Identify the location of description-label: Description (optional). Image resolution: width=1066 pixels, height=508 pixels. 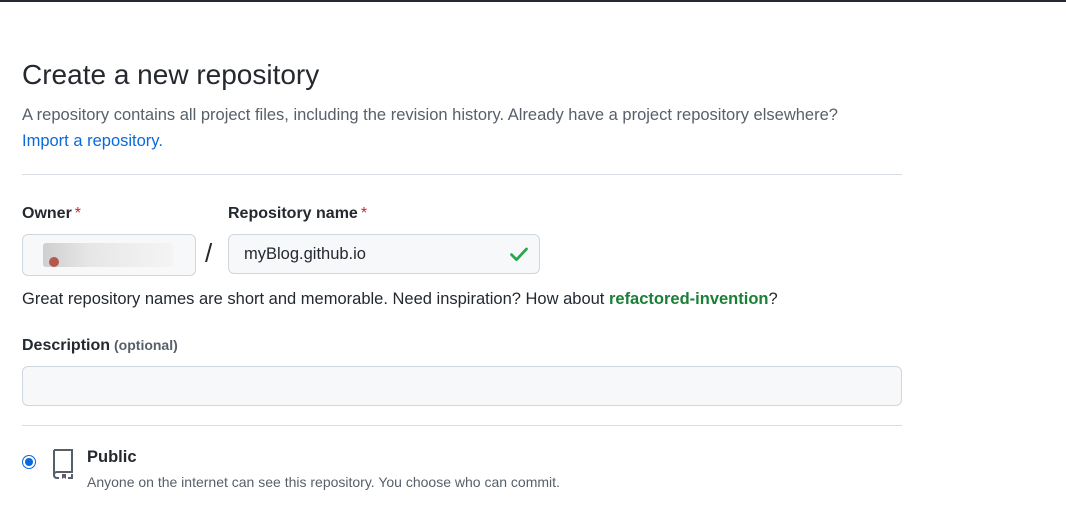
(100, 346).